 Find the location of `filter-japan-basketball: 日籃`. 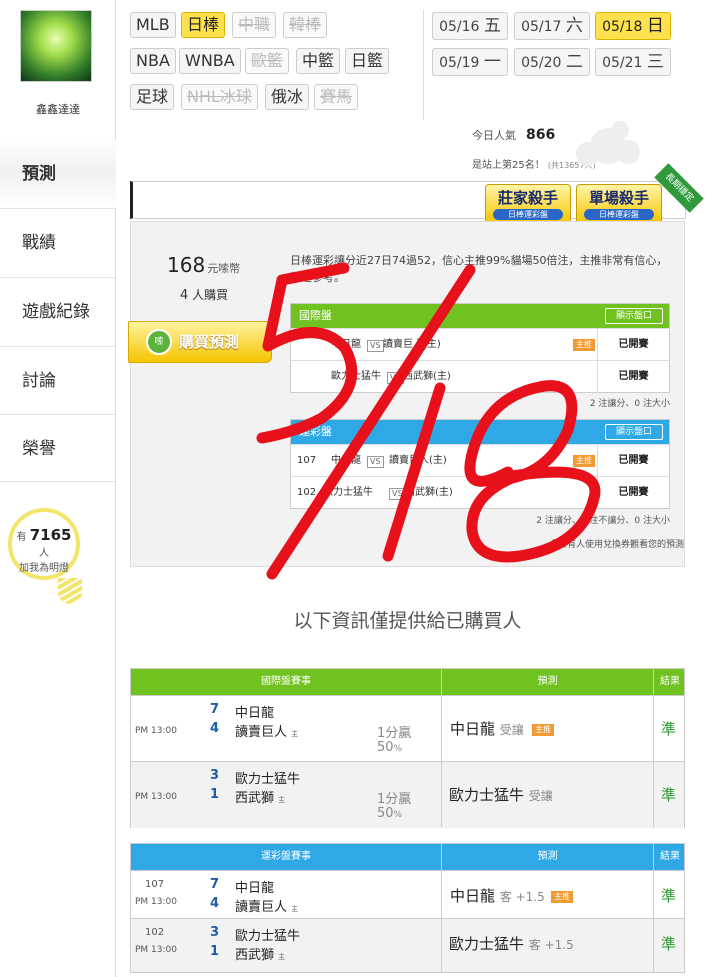

filter-japan-basketball: 日籃 is located at coordinates (367, 61).